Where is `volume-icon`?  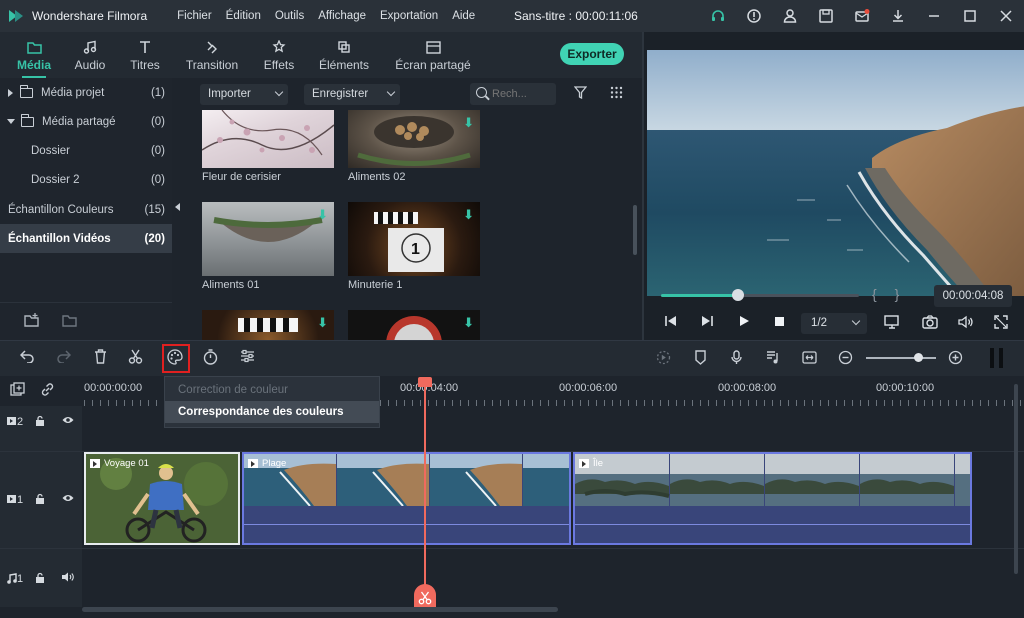
volume-icon is located at coordinates (966, 323).